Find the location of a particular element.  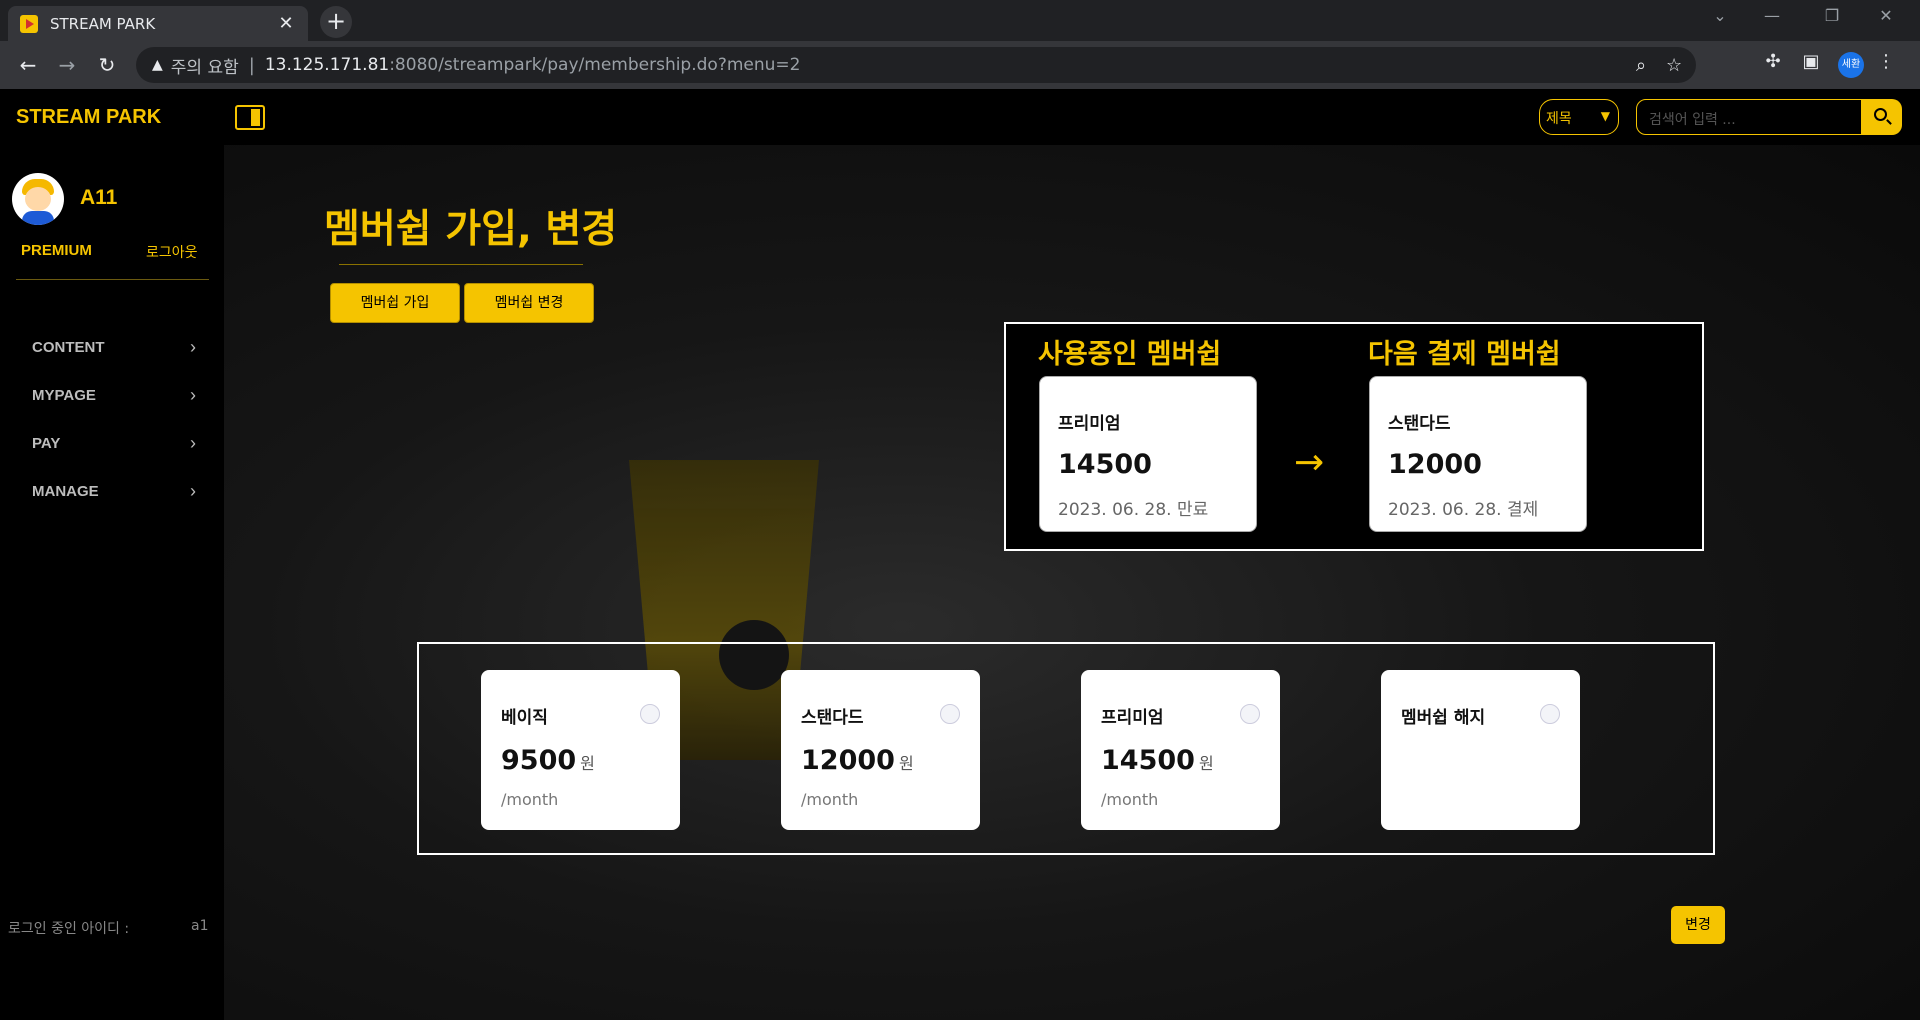

change-membership-button: 변경 is located at coordinates (1698, 925).